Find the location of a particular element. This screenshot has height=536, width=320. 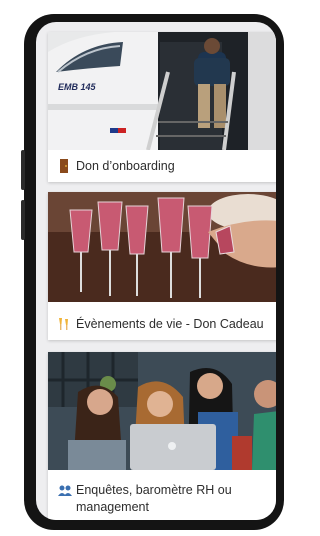

people-icon is located at coordinates (65, 490).